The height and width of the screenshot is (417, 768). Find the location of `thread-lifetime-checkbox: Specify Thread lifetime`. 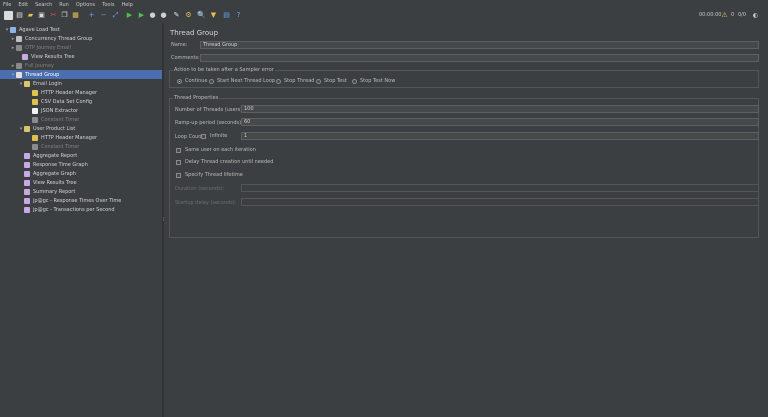

thread-lifetime-checkbox: Specify Thread lifetime is located at coordinates (209, 175).